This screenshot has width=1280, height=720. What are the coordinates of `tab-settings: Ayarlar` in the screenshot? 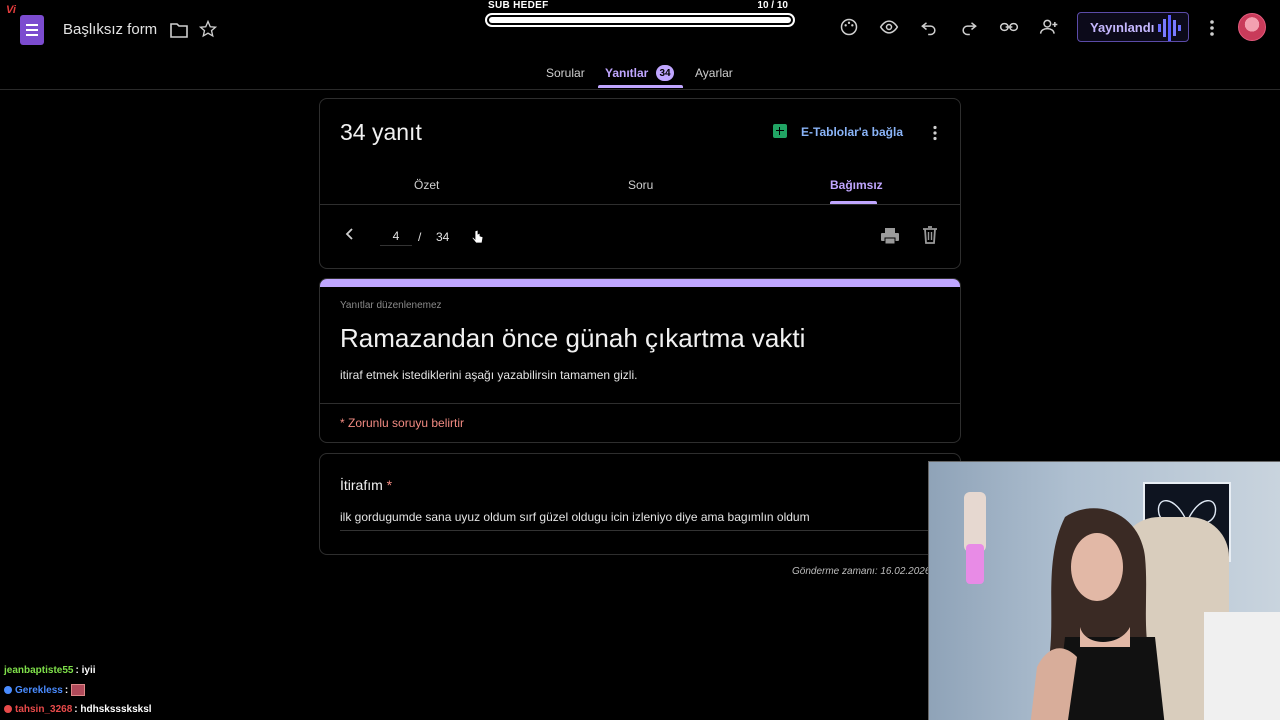 It's located at (714, 73).